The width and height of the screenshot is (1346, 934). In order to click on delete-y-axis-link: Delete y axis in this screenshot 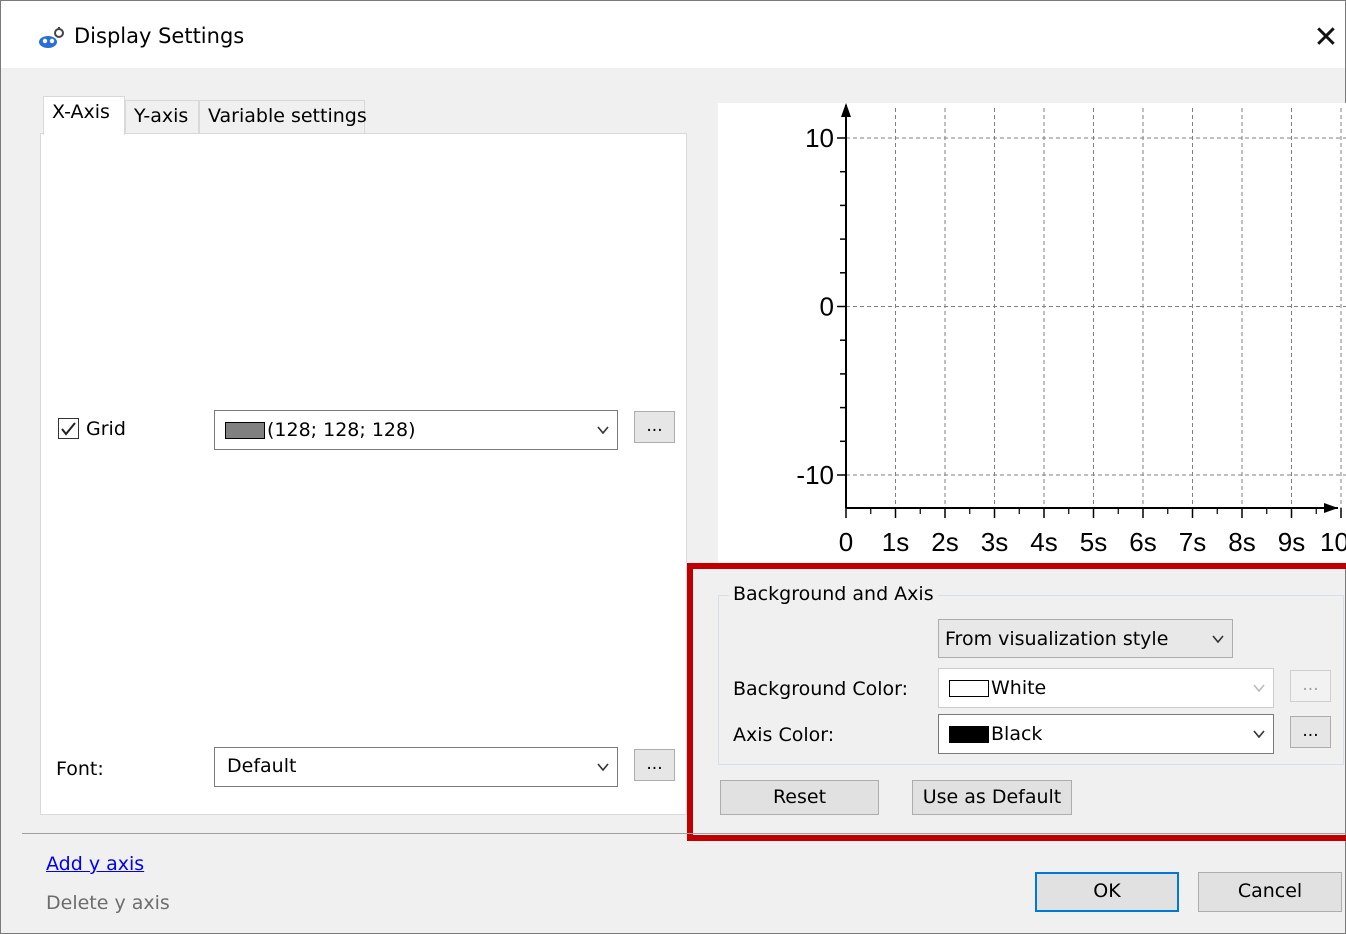, I will do `click(108, 903)`.